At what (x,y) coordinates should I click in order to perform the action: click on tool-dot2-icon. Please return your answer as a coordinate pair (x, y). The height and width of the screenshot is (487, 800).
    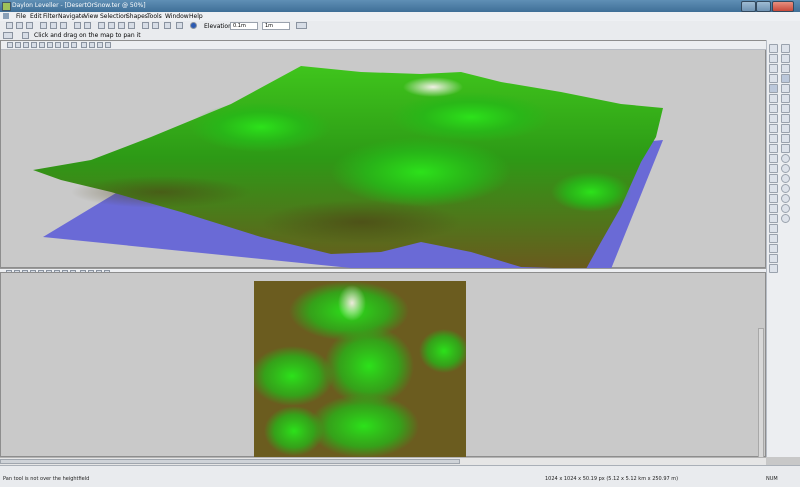
    Looking at the image, I should click on (785, 168).